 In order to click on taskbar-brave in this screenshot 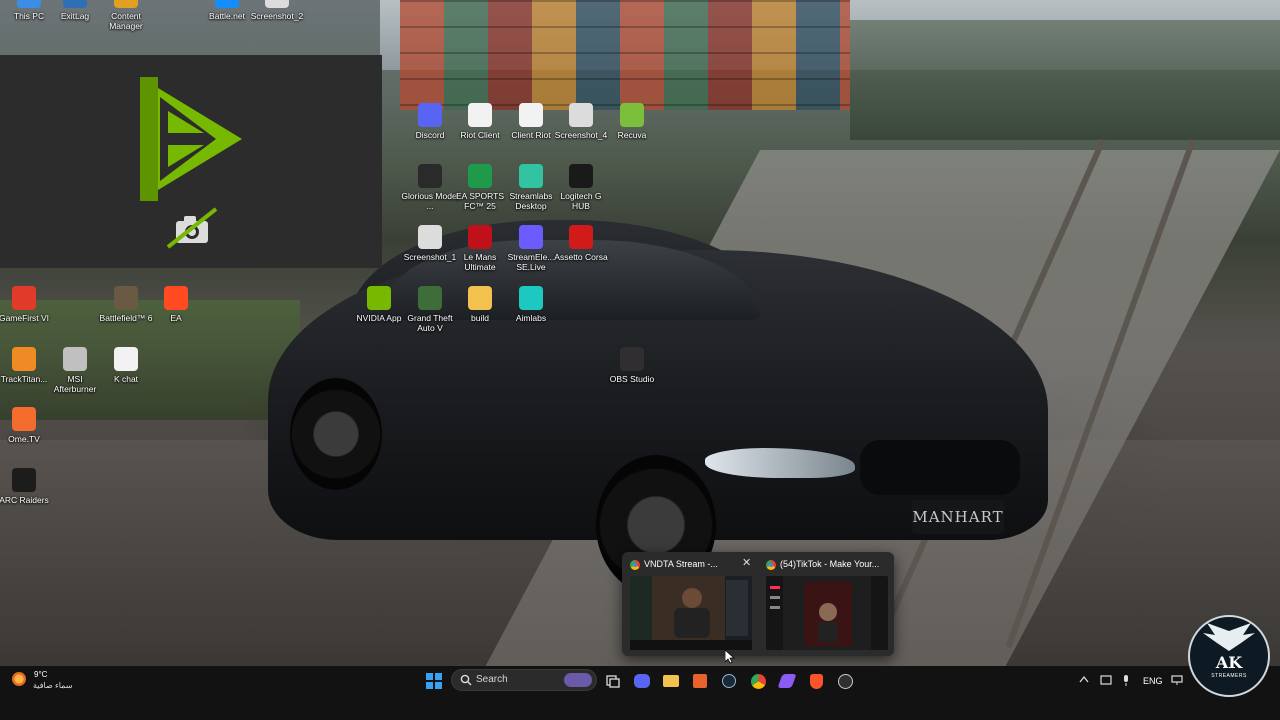, I will do `click(816, 681)`.